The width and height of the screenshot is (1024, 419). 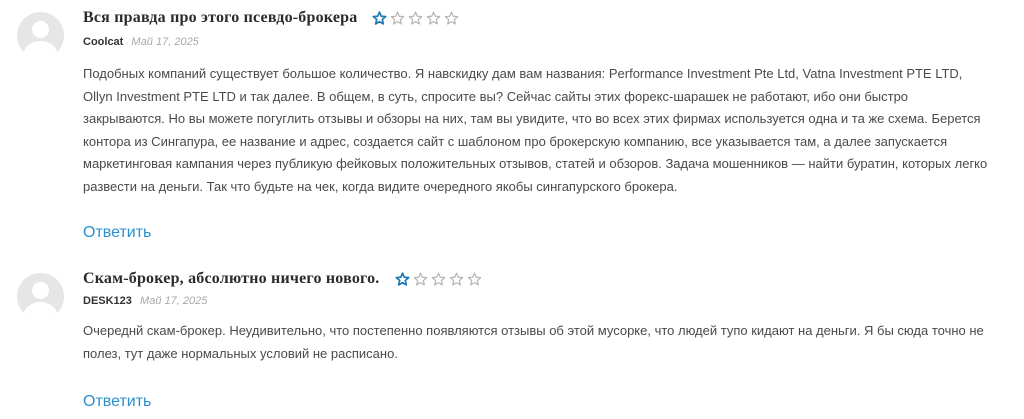 I want to click on review-title: Скам-брокер, абсолютно ничего нового., so click(x=231, y=278).